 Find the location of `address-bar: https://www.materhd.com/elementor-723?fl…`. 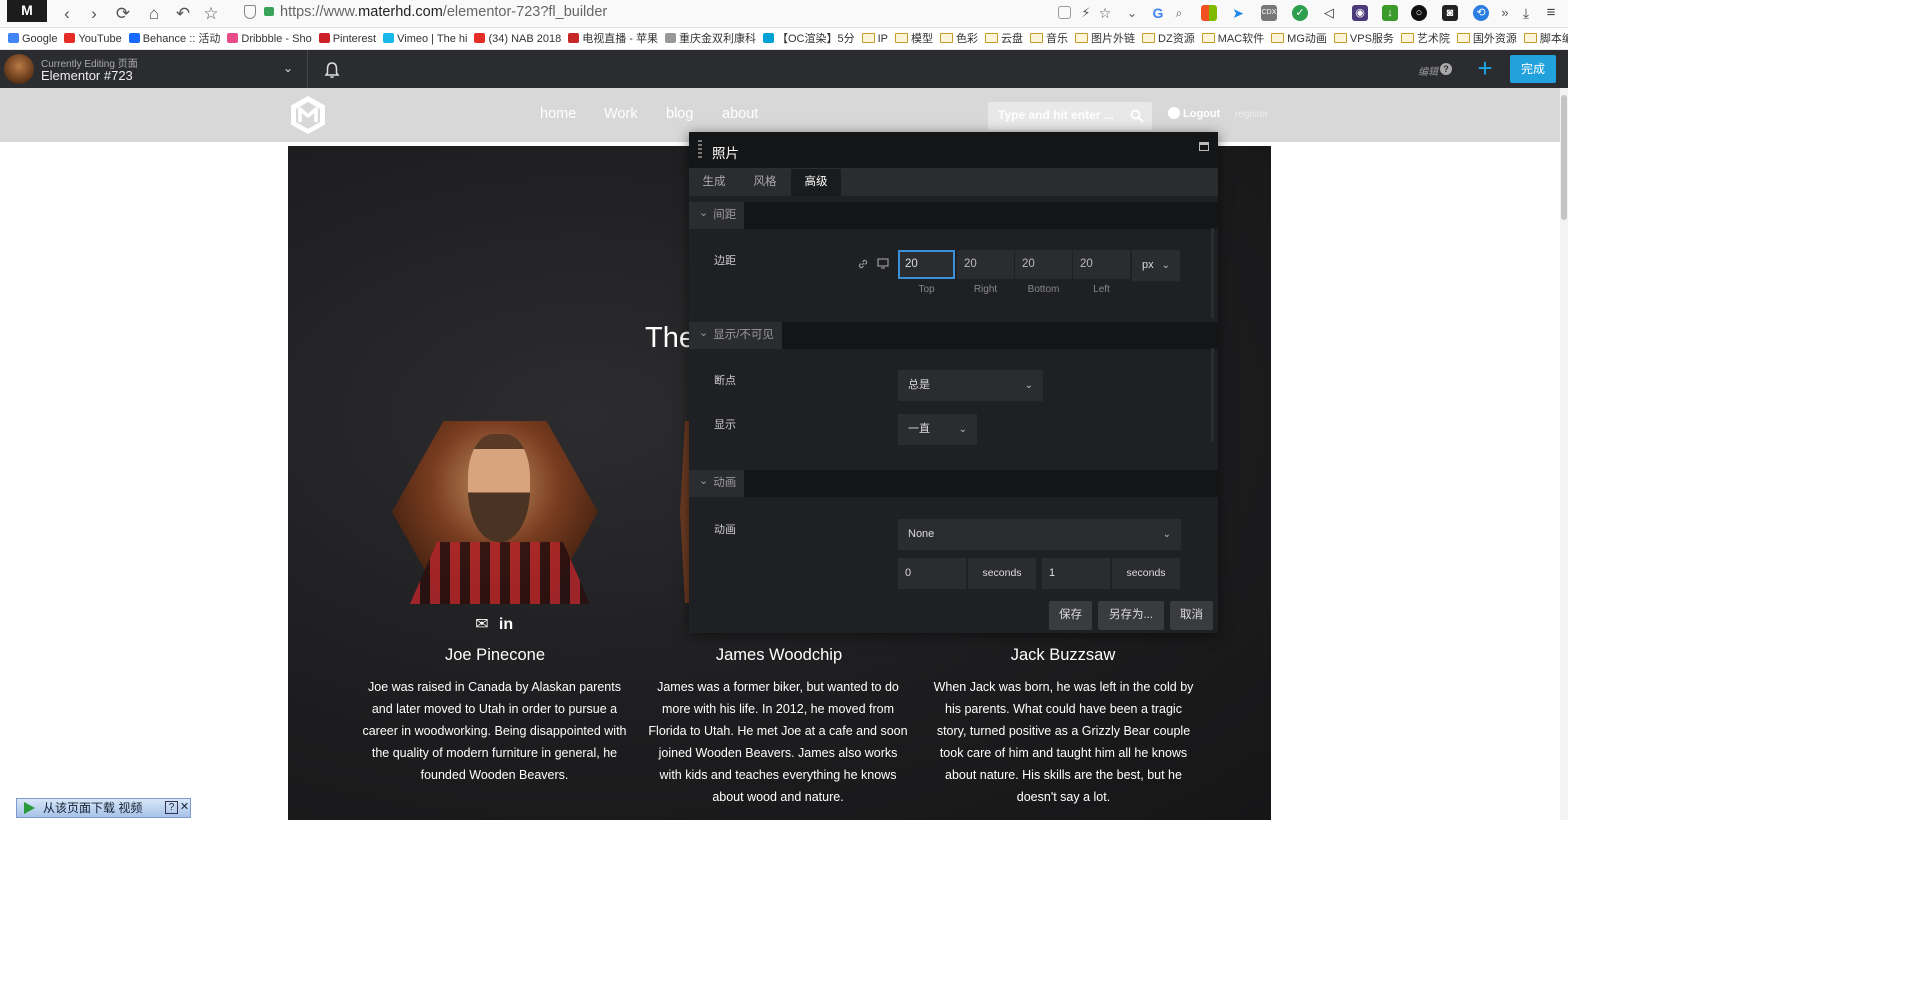

address-bar: https://www.materhd.com/elementor-723?fl… is located at coordinates (690, 13).